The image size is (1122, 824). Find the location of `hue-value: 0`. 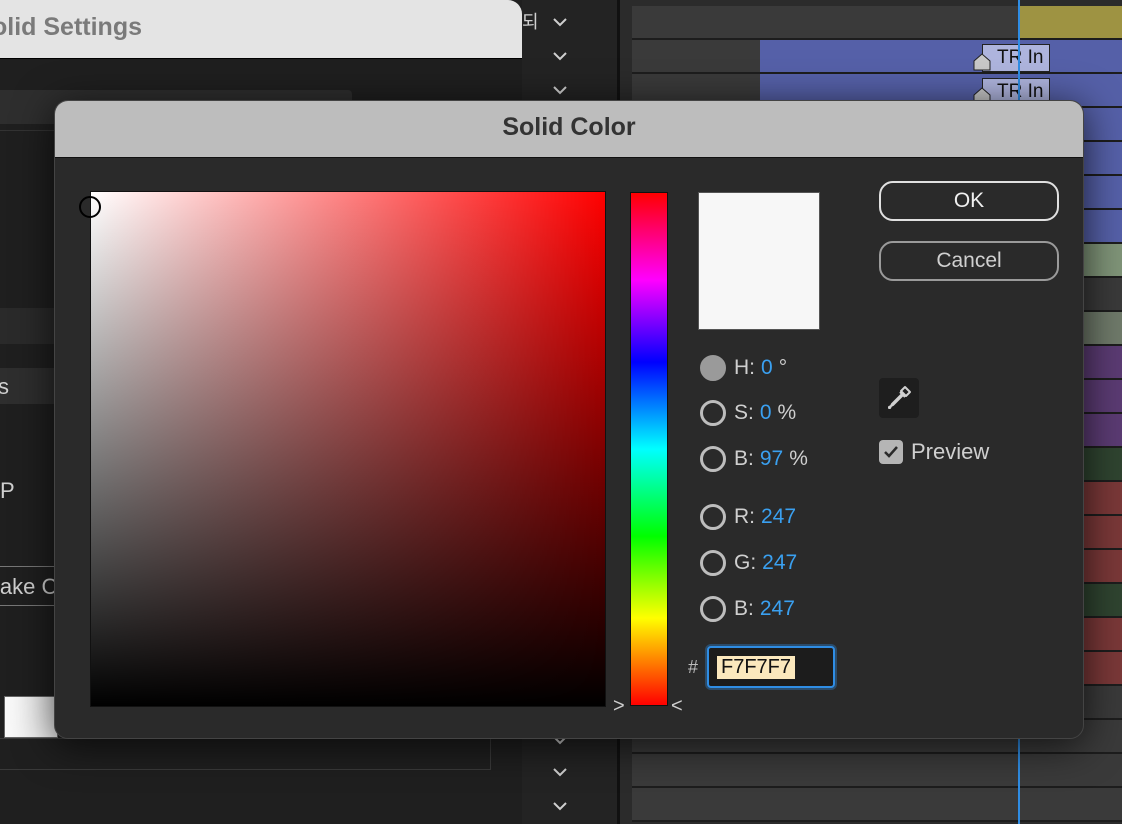

hue-value: 0 is located at coordinates (767, 368).